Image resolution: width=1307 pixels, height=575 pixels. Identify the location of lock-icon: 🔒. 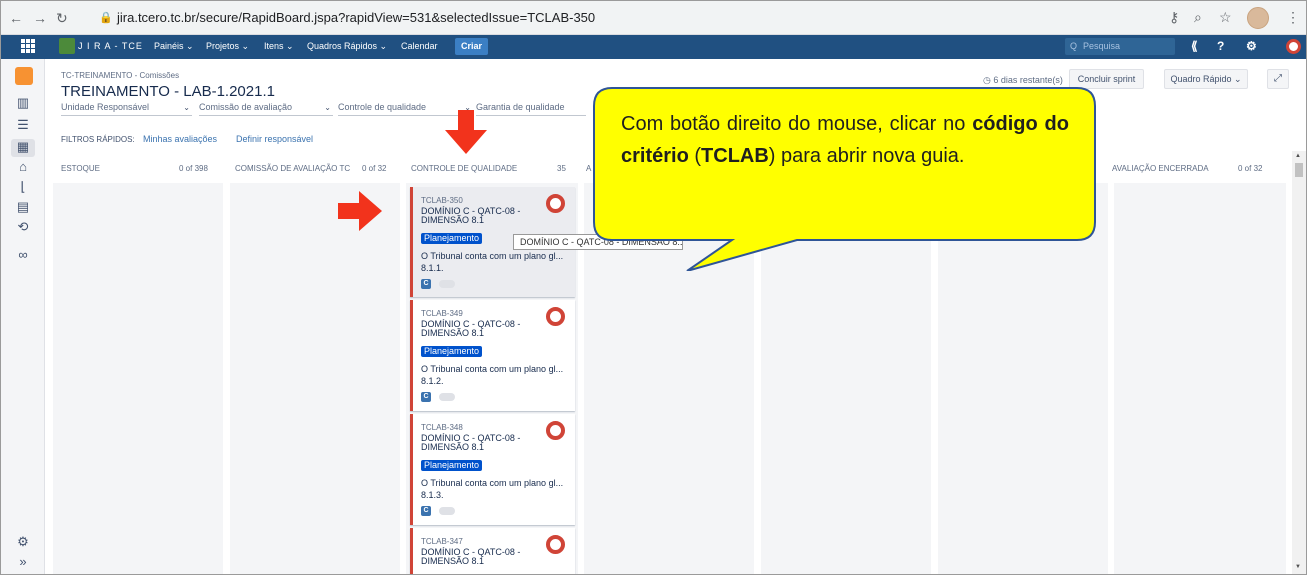
(106, 18).